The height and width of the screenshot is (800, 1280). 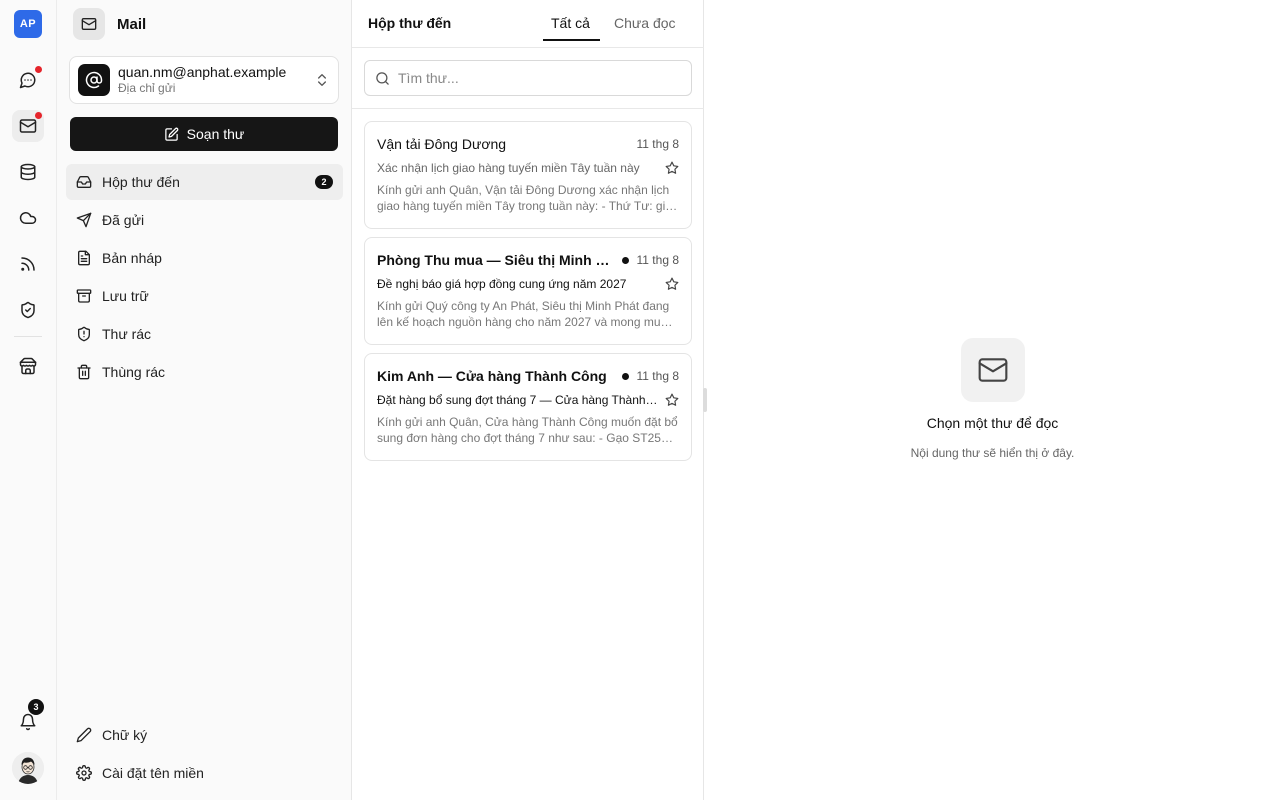 I want to click on pen-icon, so click(x=84, y=735).